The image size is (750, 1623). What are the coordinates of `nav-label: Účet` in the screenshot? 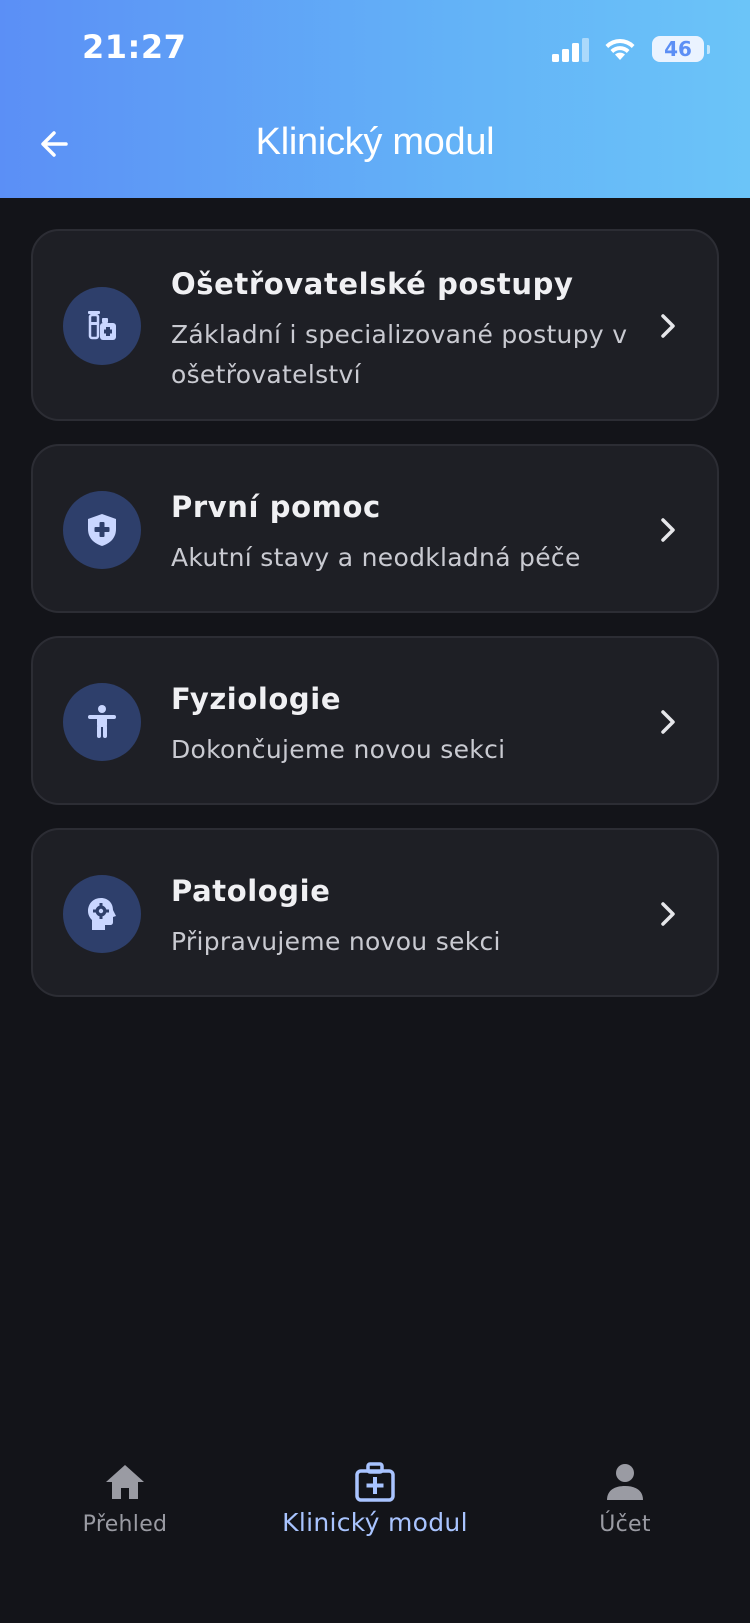 It's located at (625, 1524).